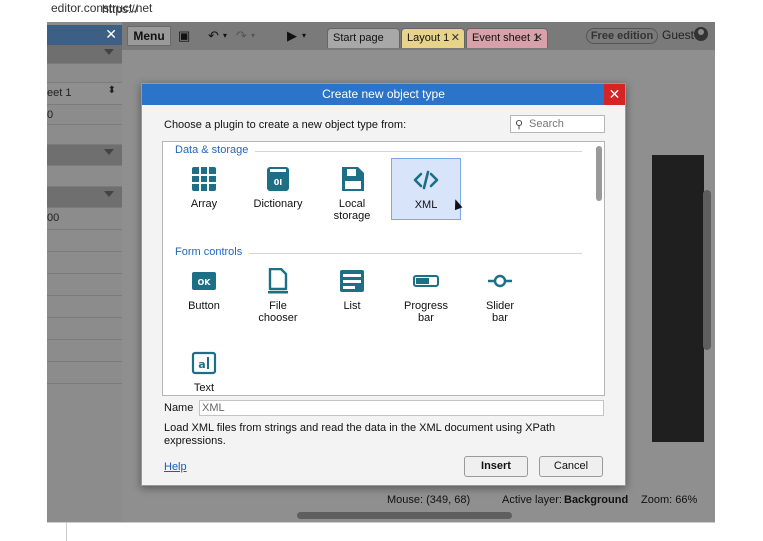  I want to click on panel-row-value: 00, so click(53, 218).